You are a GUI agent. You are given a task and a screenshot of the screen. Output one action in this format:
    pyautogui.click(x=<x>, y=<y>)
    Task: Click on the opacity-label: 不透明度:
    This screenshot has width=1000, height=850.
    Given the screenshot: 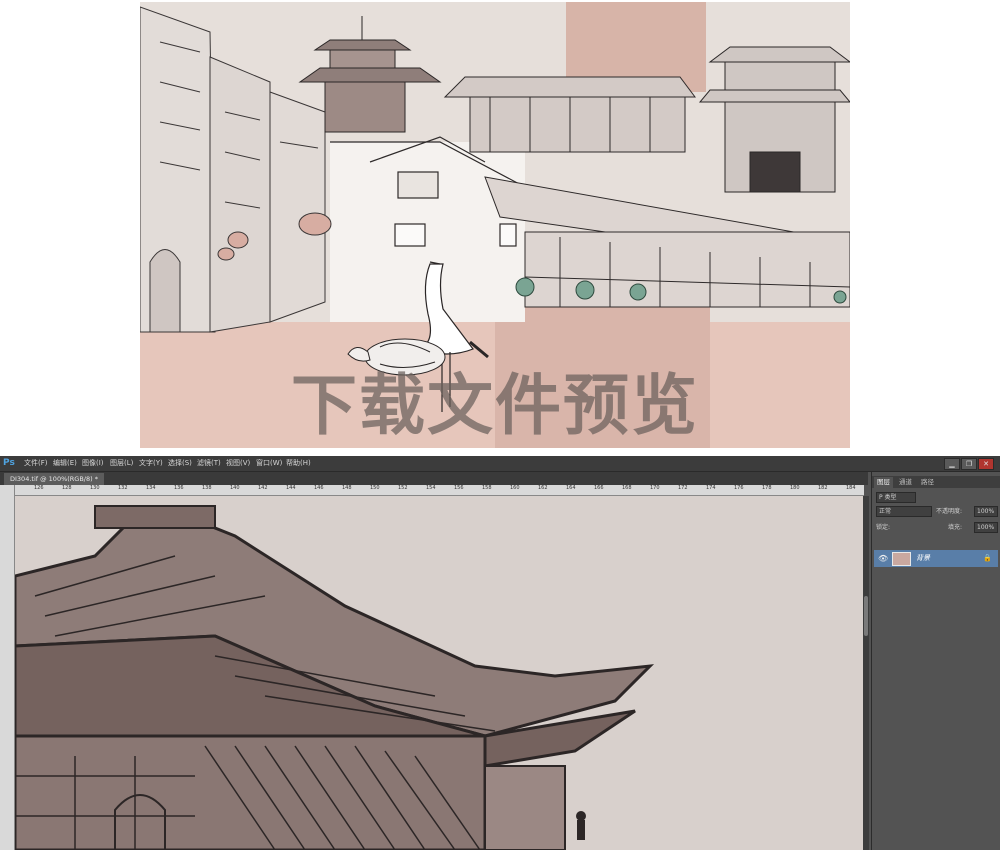 What is the action you would take?
    pyautogui.click(x=949, y=511)
    